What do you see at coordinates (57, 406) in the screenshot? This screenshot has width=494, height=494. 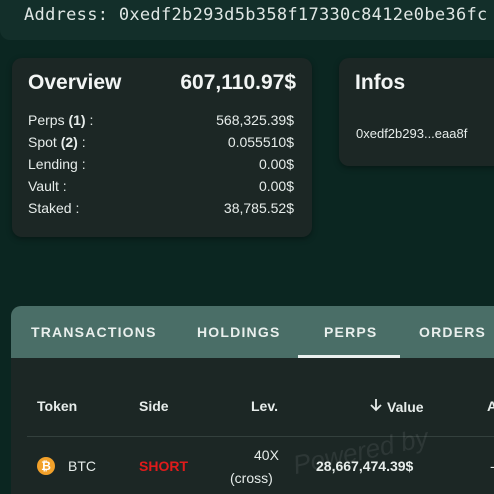 I see `column-header-token: Token` at bounding box center [57, 406].